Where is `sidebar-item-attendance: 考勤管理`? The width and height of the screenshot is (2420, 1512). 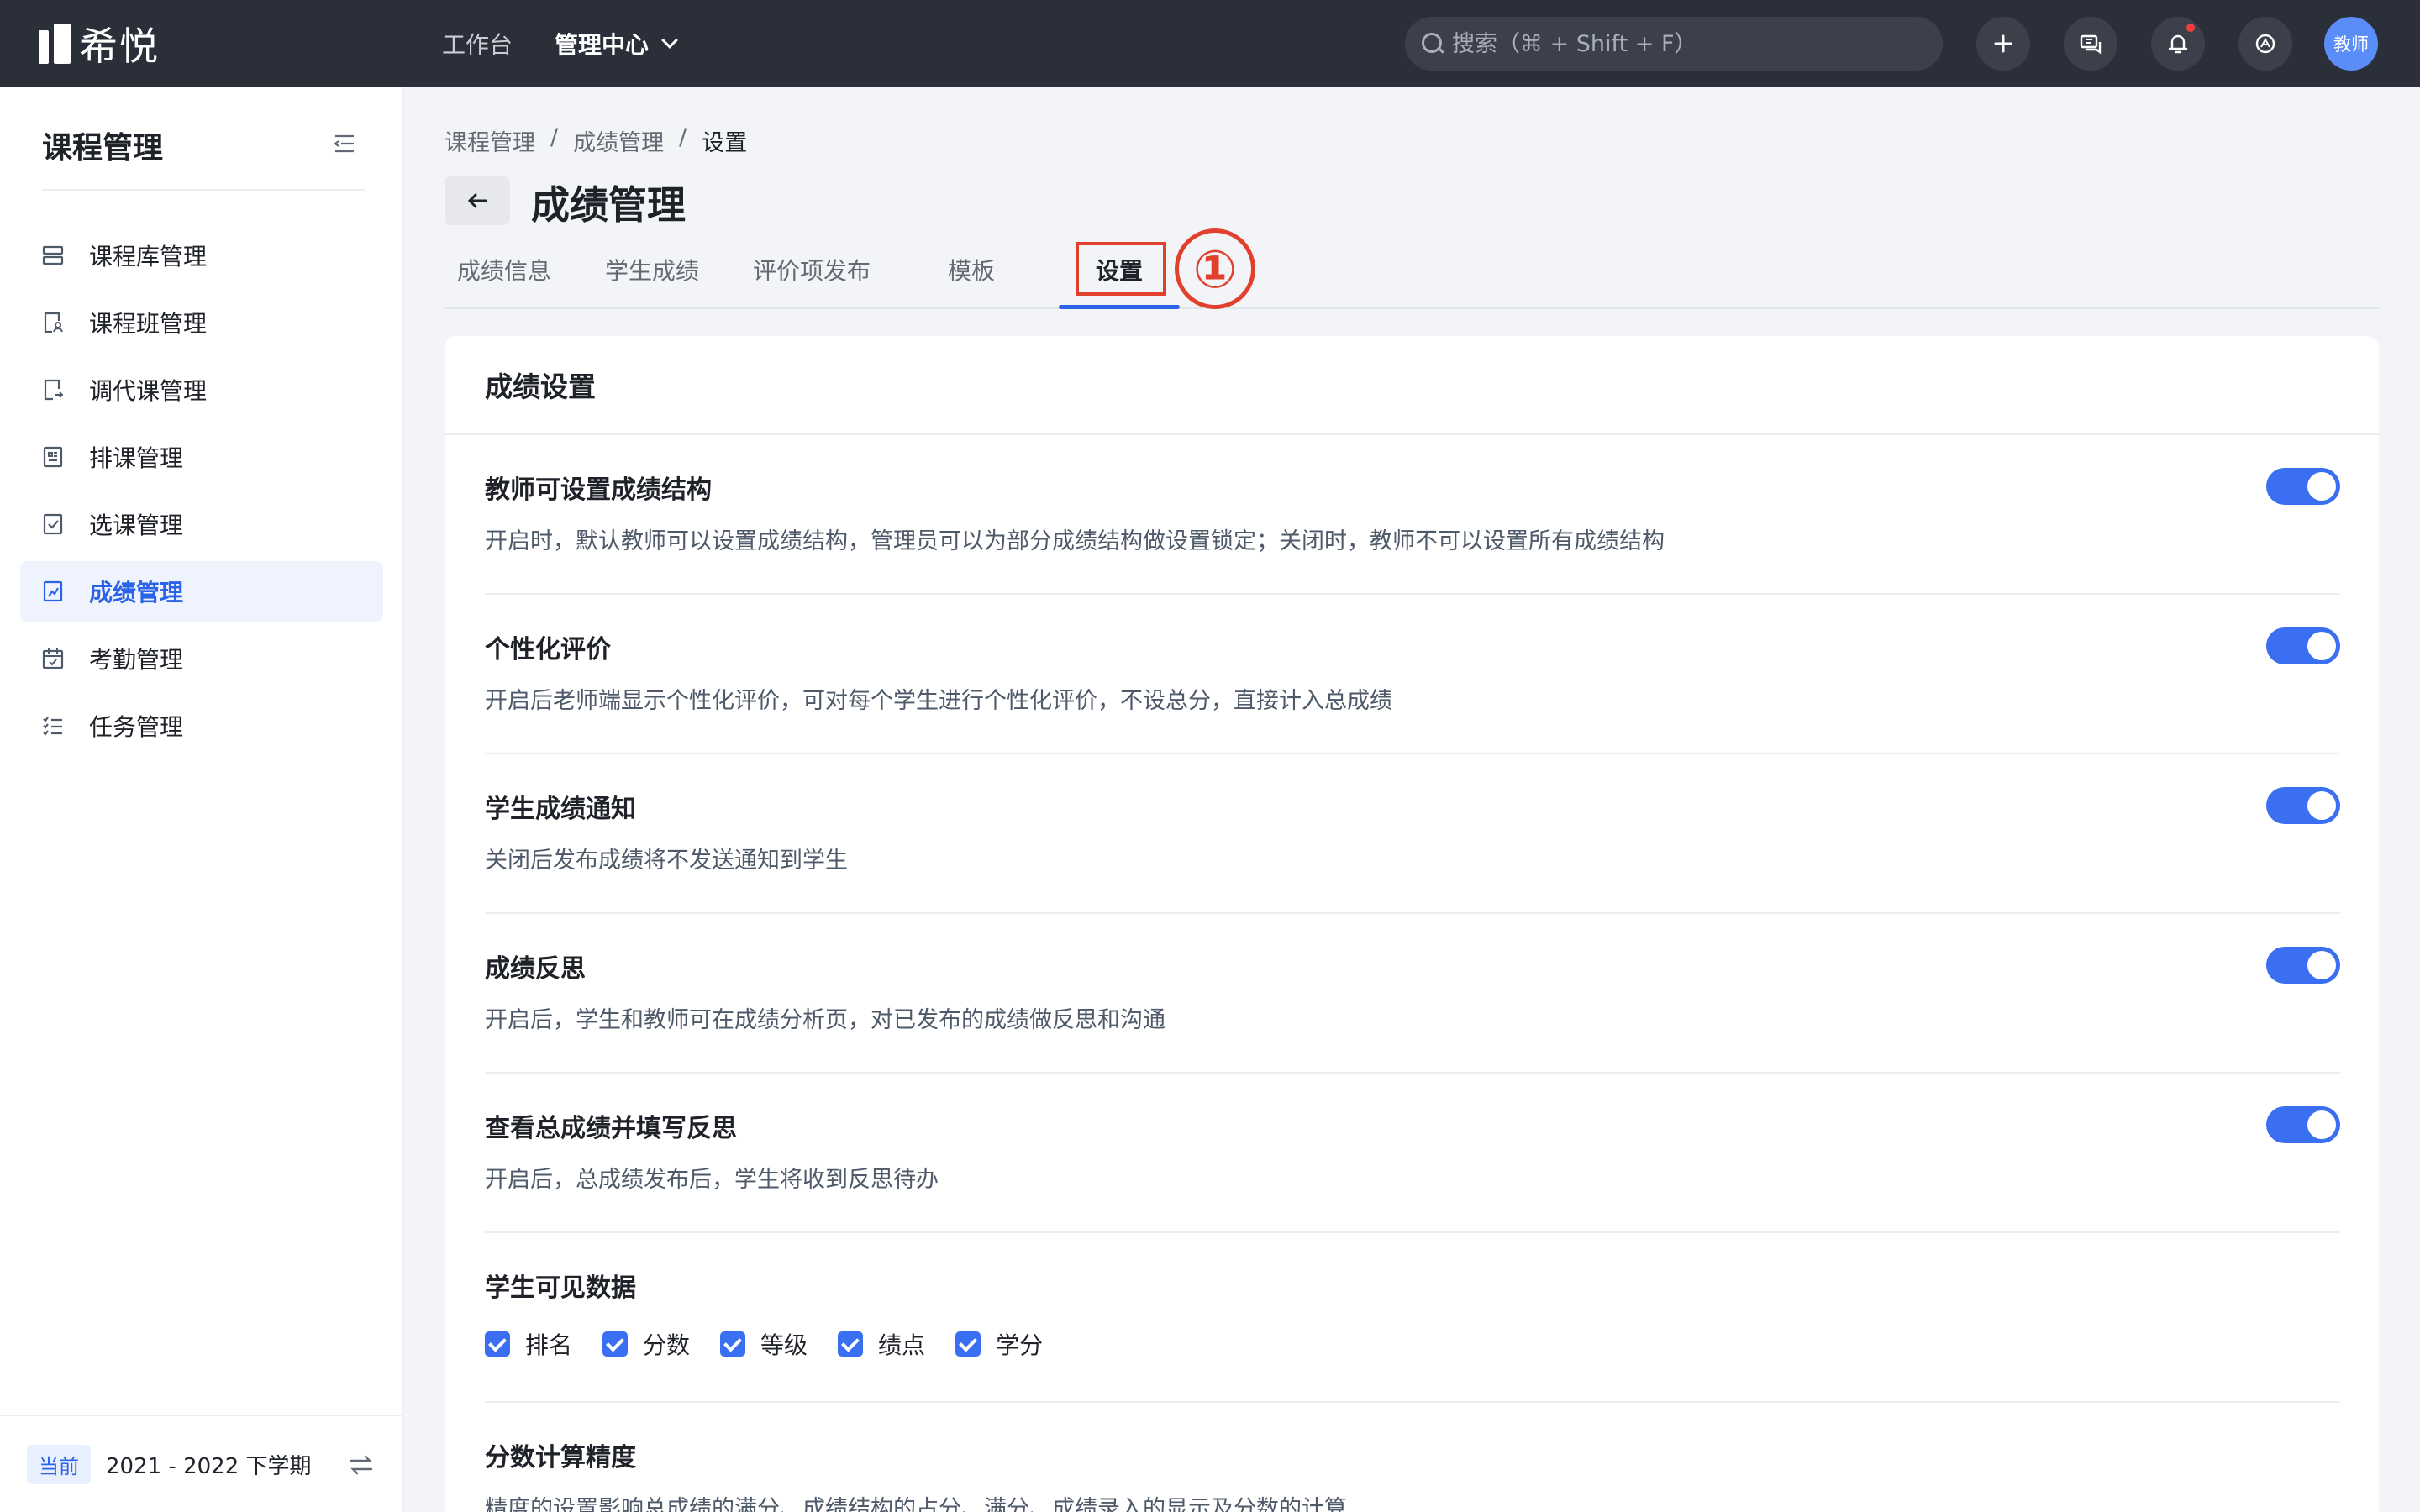
sidebar-item-attendance: 考勤管理 is located at coordinates (202, 658).